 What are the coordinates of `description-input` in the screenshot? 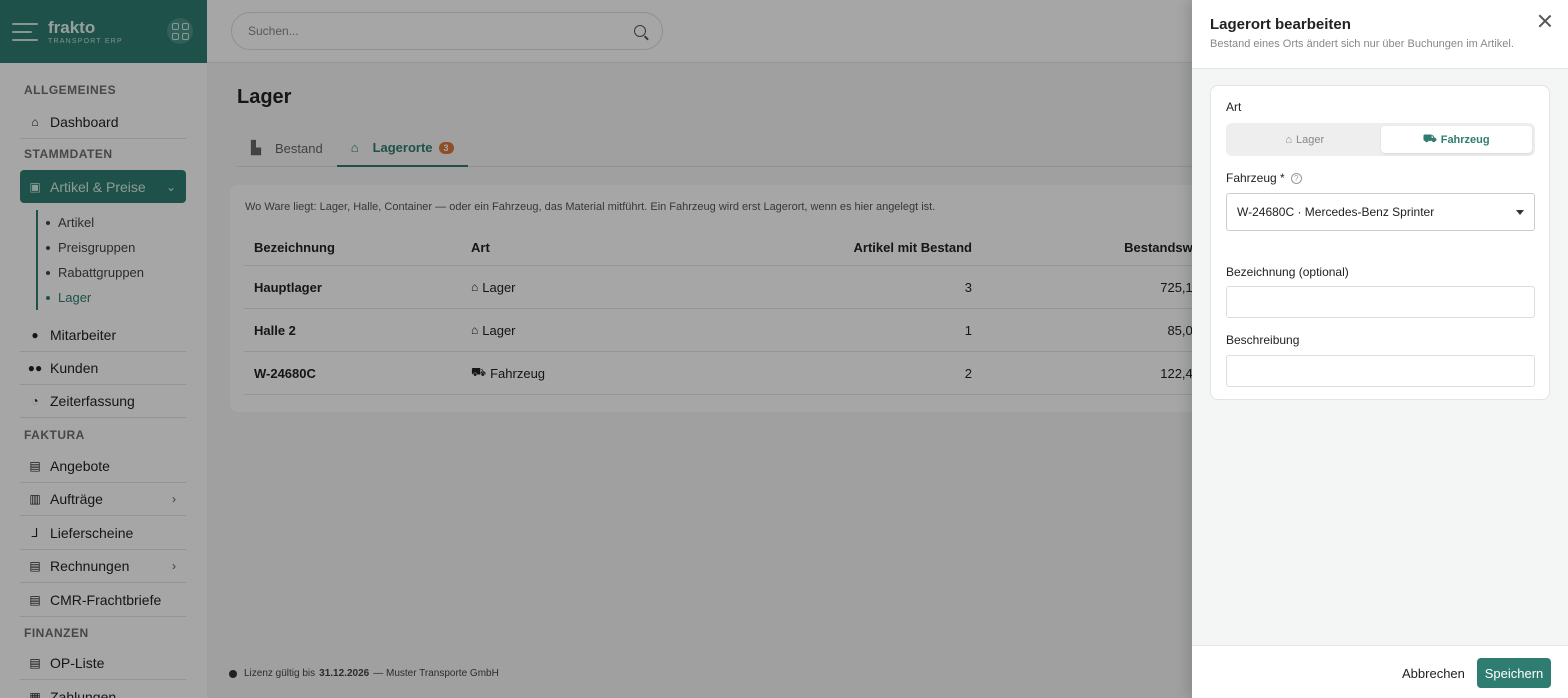 It's located at (1380, 371).